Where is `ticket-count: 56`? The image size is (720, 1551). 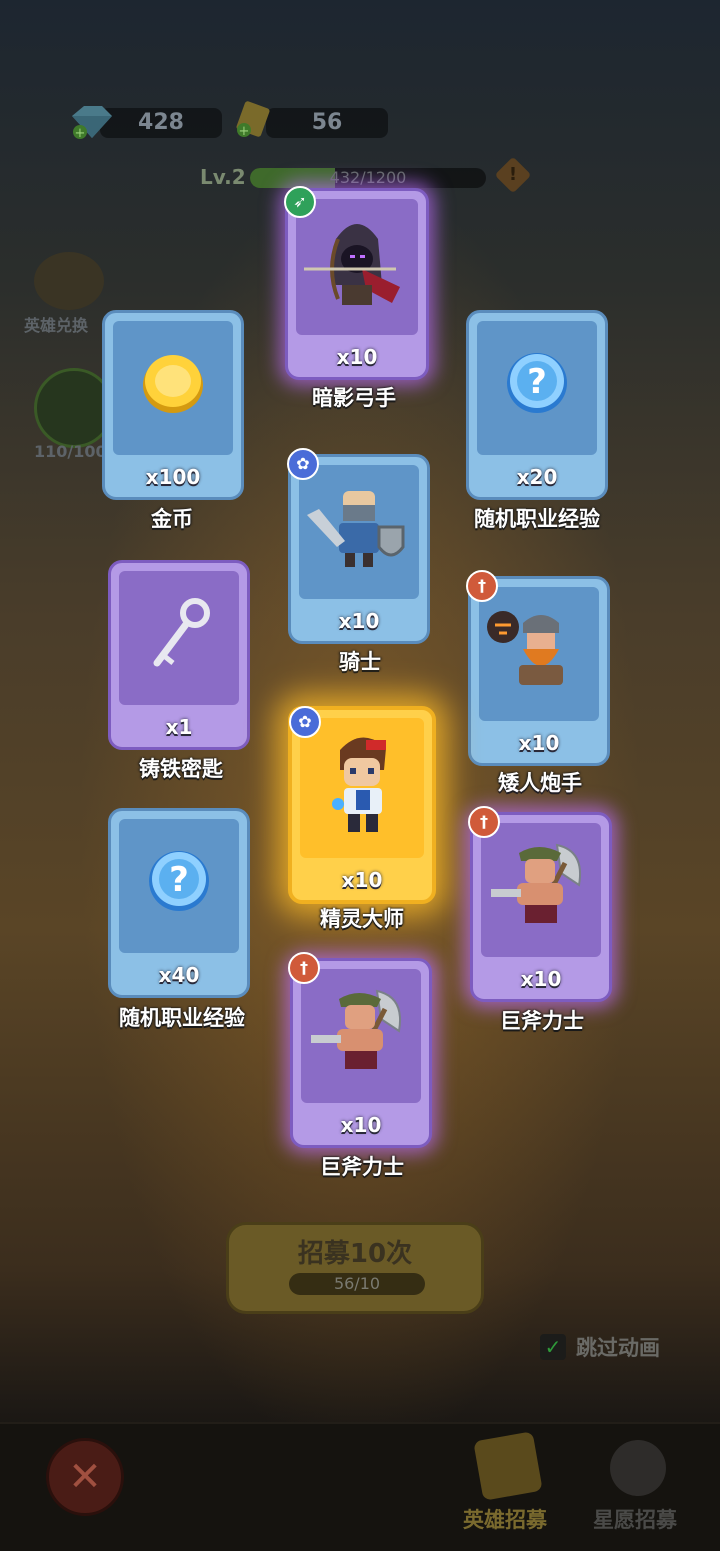
ticket-count: 56 is located at coordinates (327, 122).